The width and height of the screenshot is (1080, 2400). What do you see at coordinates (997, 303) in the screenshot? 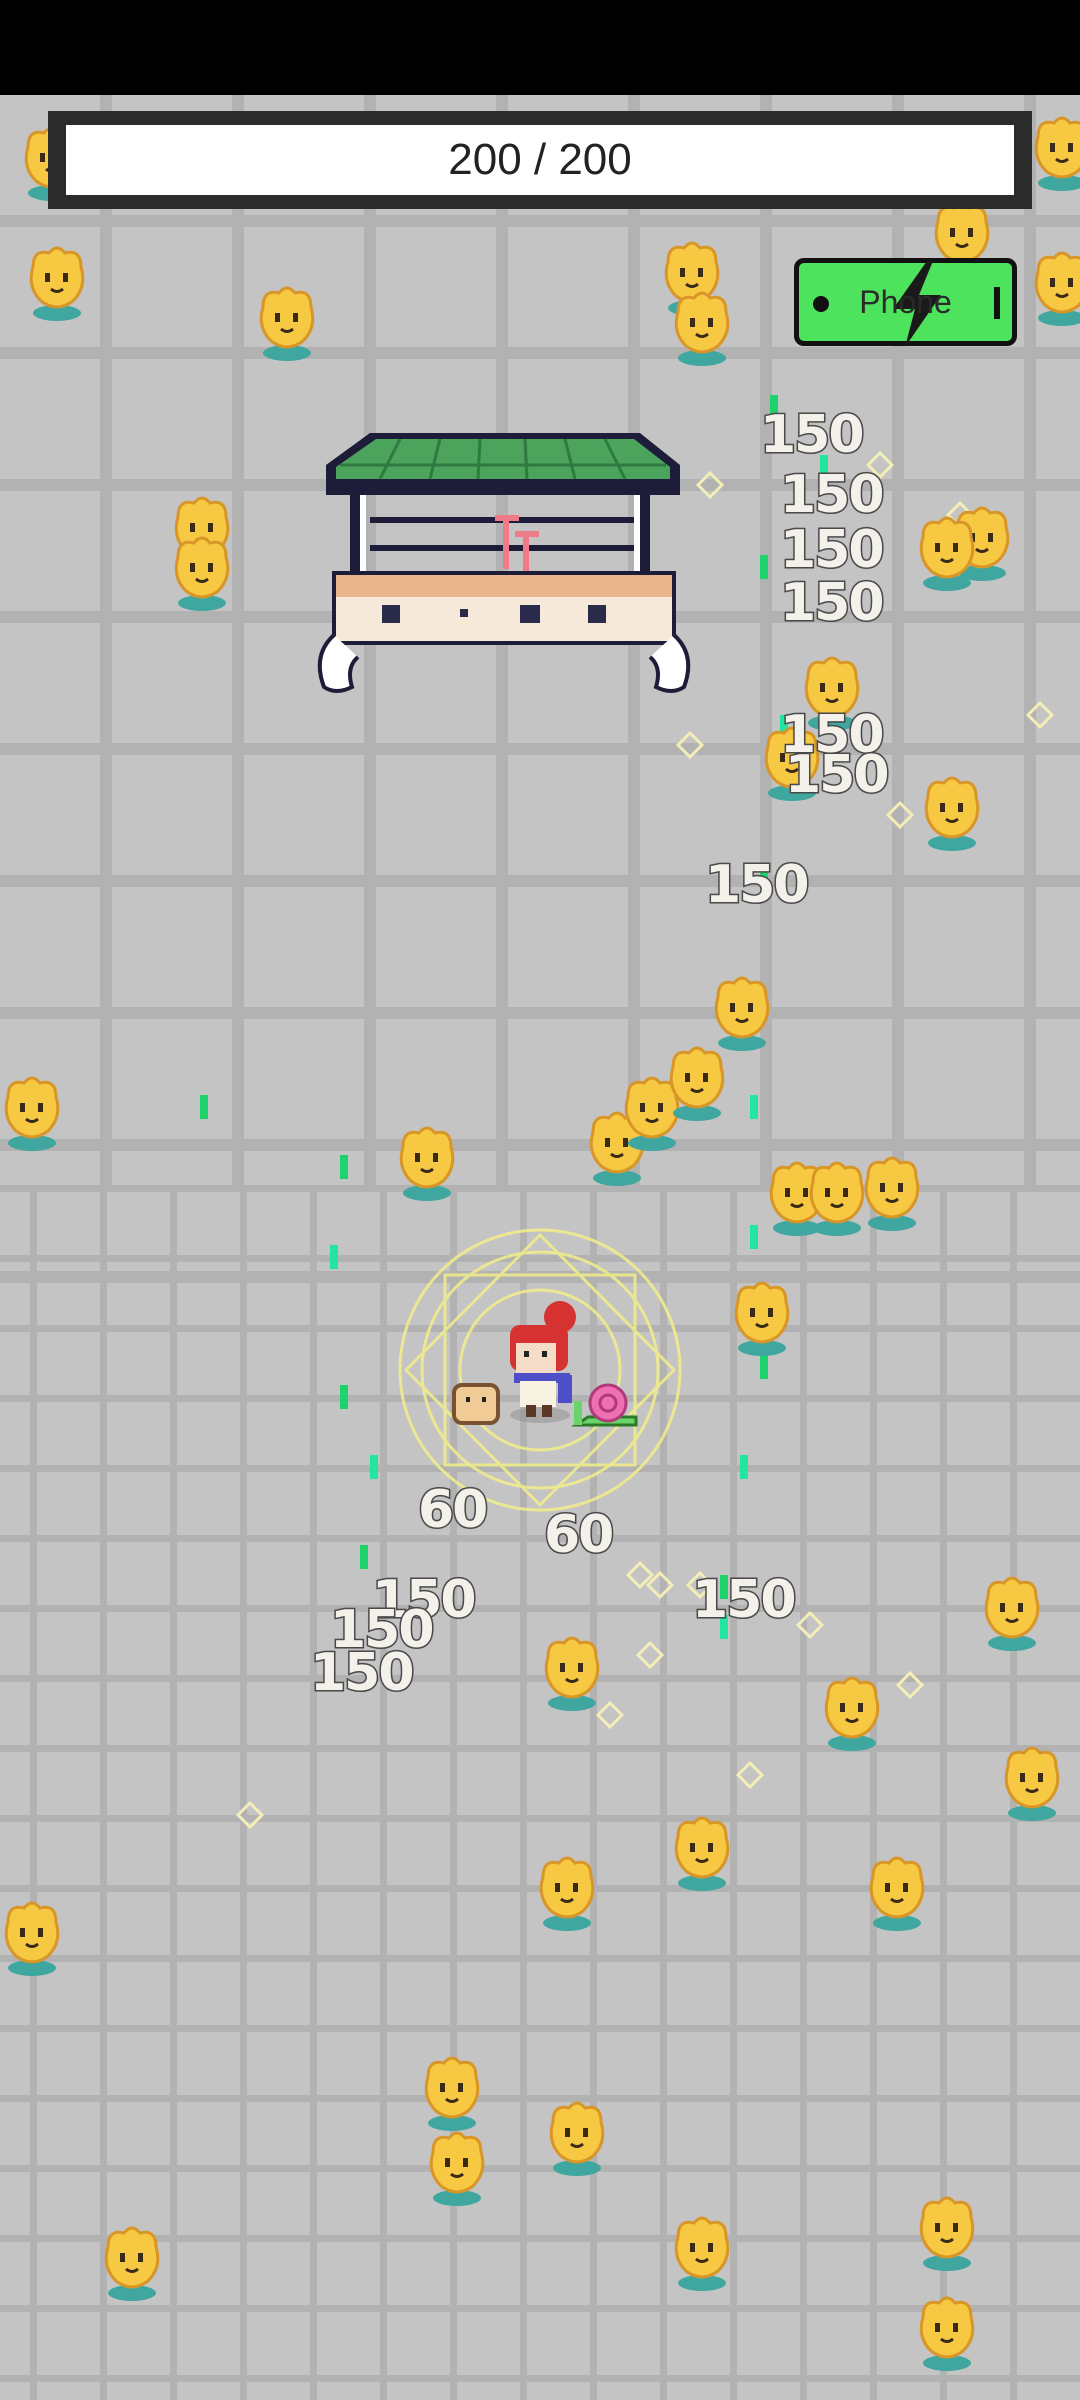
I see `phone-bar-icon` at bounding box center [997, 303].